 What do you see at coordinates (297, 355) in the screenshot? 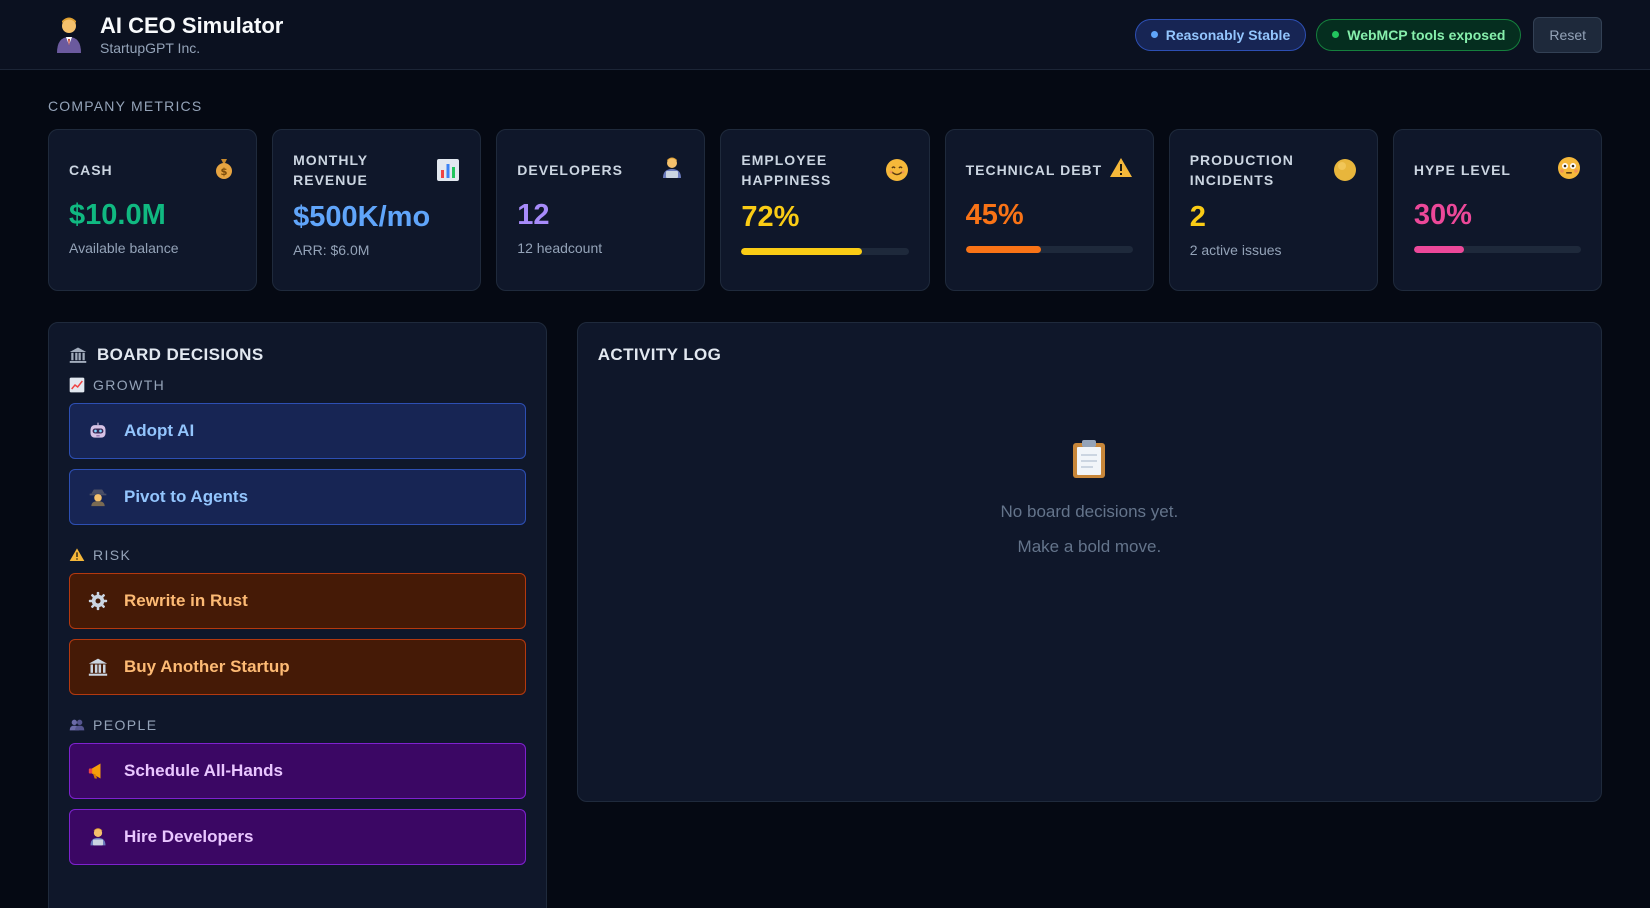
I see `board-title: BOARD DECISIONS` at bounding box center [297, 355].